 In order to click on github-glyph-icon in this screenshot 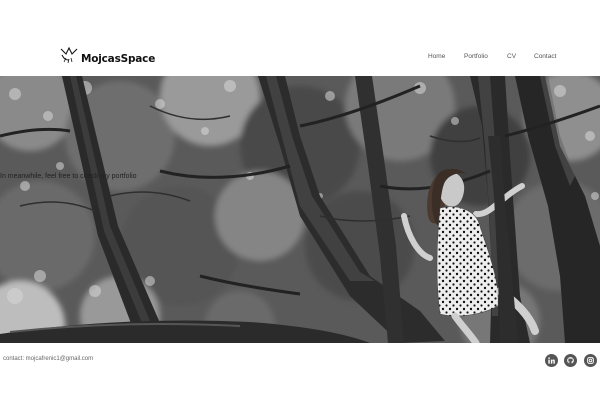, I will do `click(570, 360)`.